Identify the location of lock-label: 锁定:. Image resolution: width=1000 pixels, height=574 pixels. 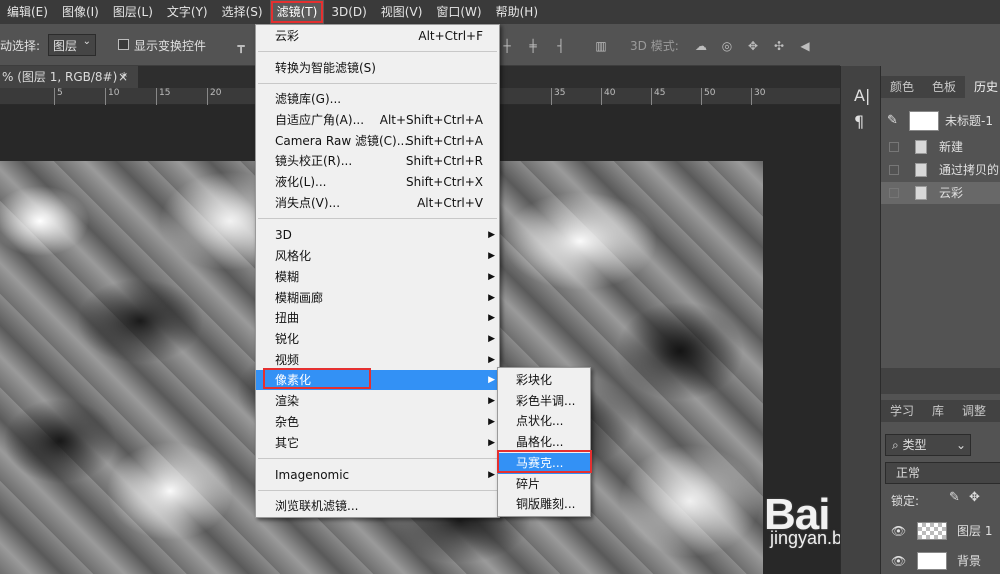
(905, 501).